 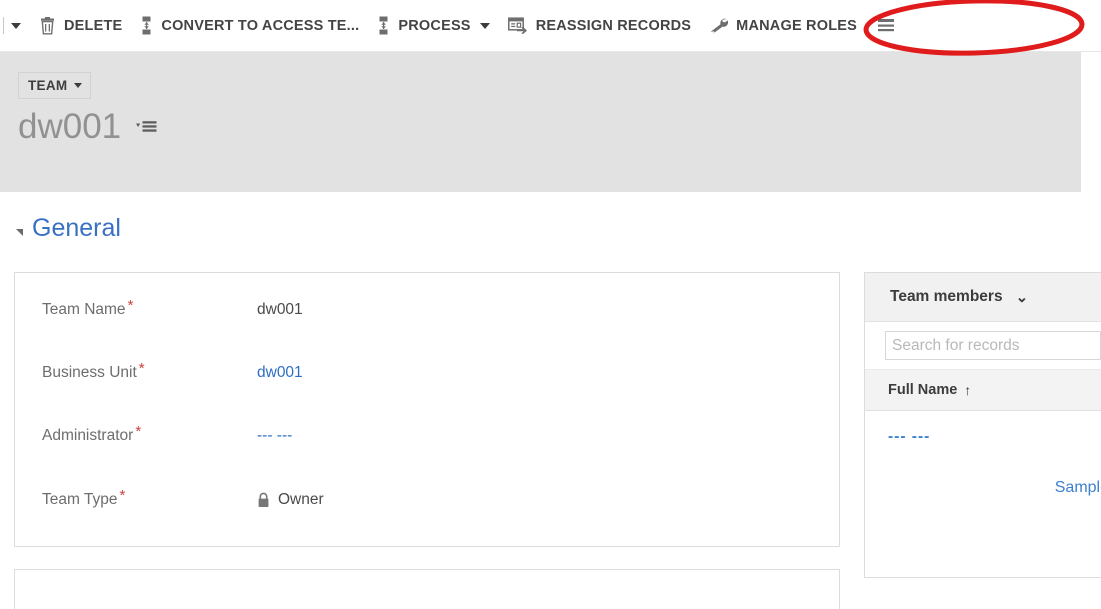 What do you see at coordinates (76, 228) in the screenshot?
I see `section-title: General` at bounding box center [76, 228].